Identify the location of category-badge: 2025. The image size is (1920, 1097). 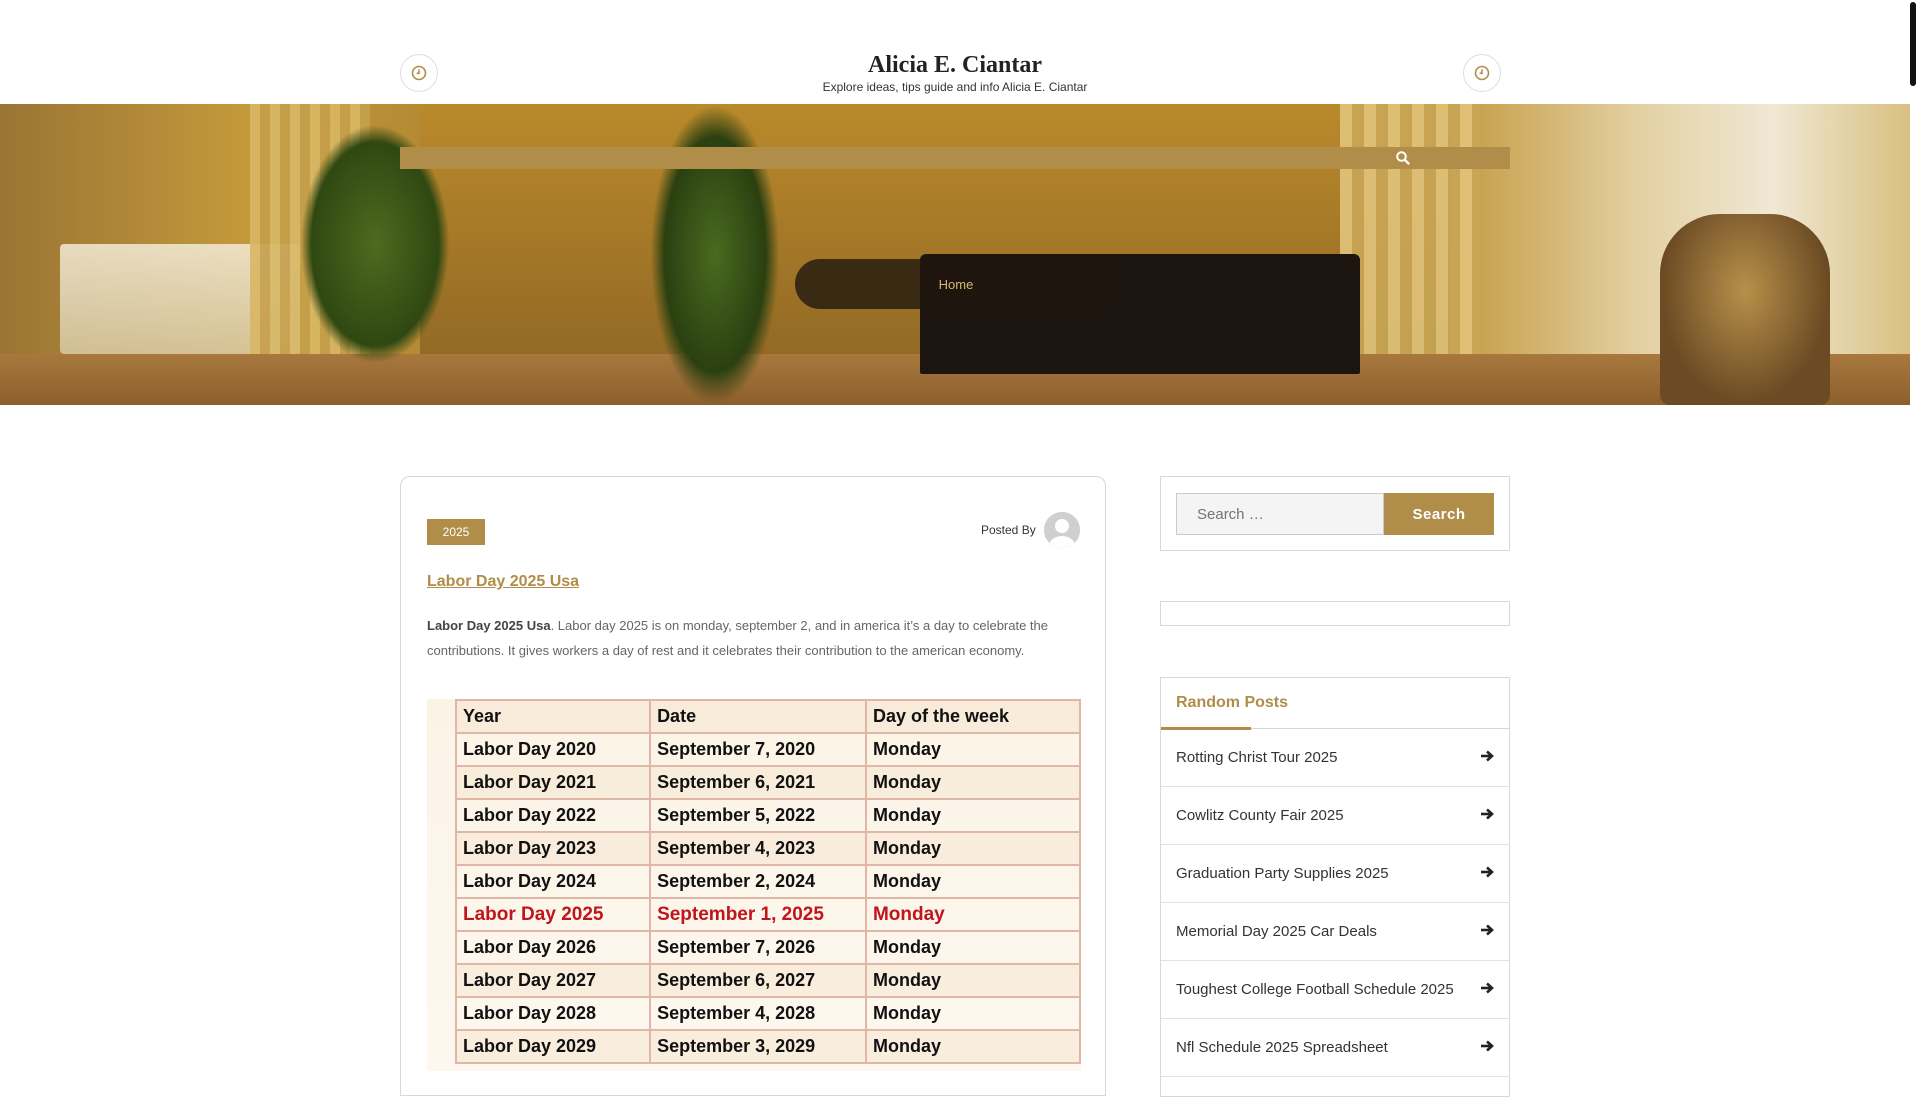
(456, 532).